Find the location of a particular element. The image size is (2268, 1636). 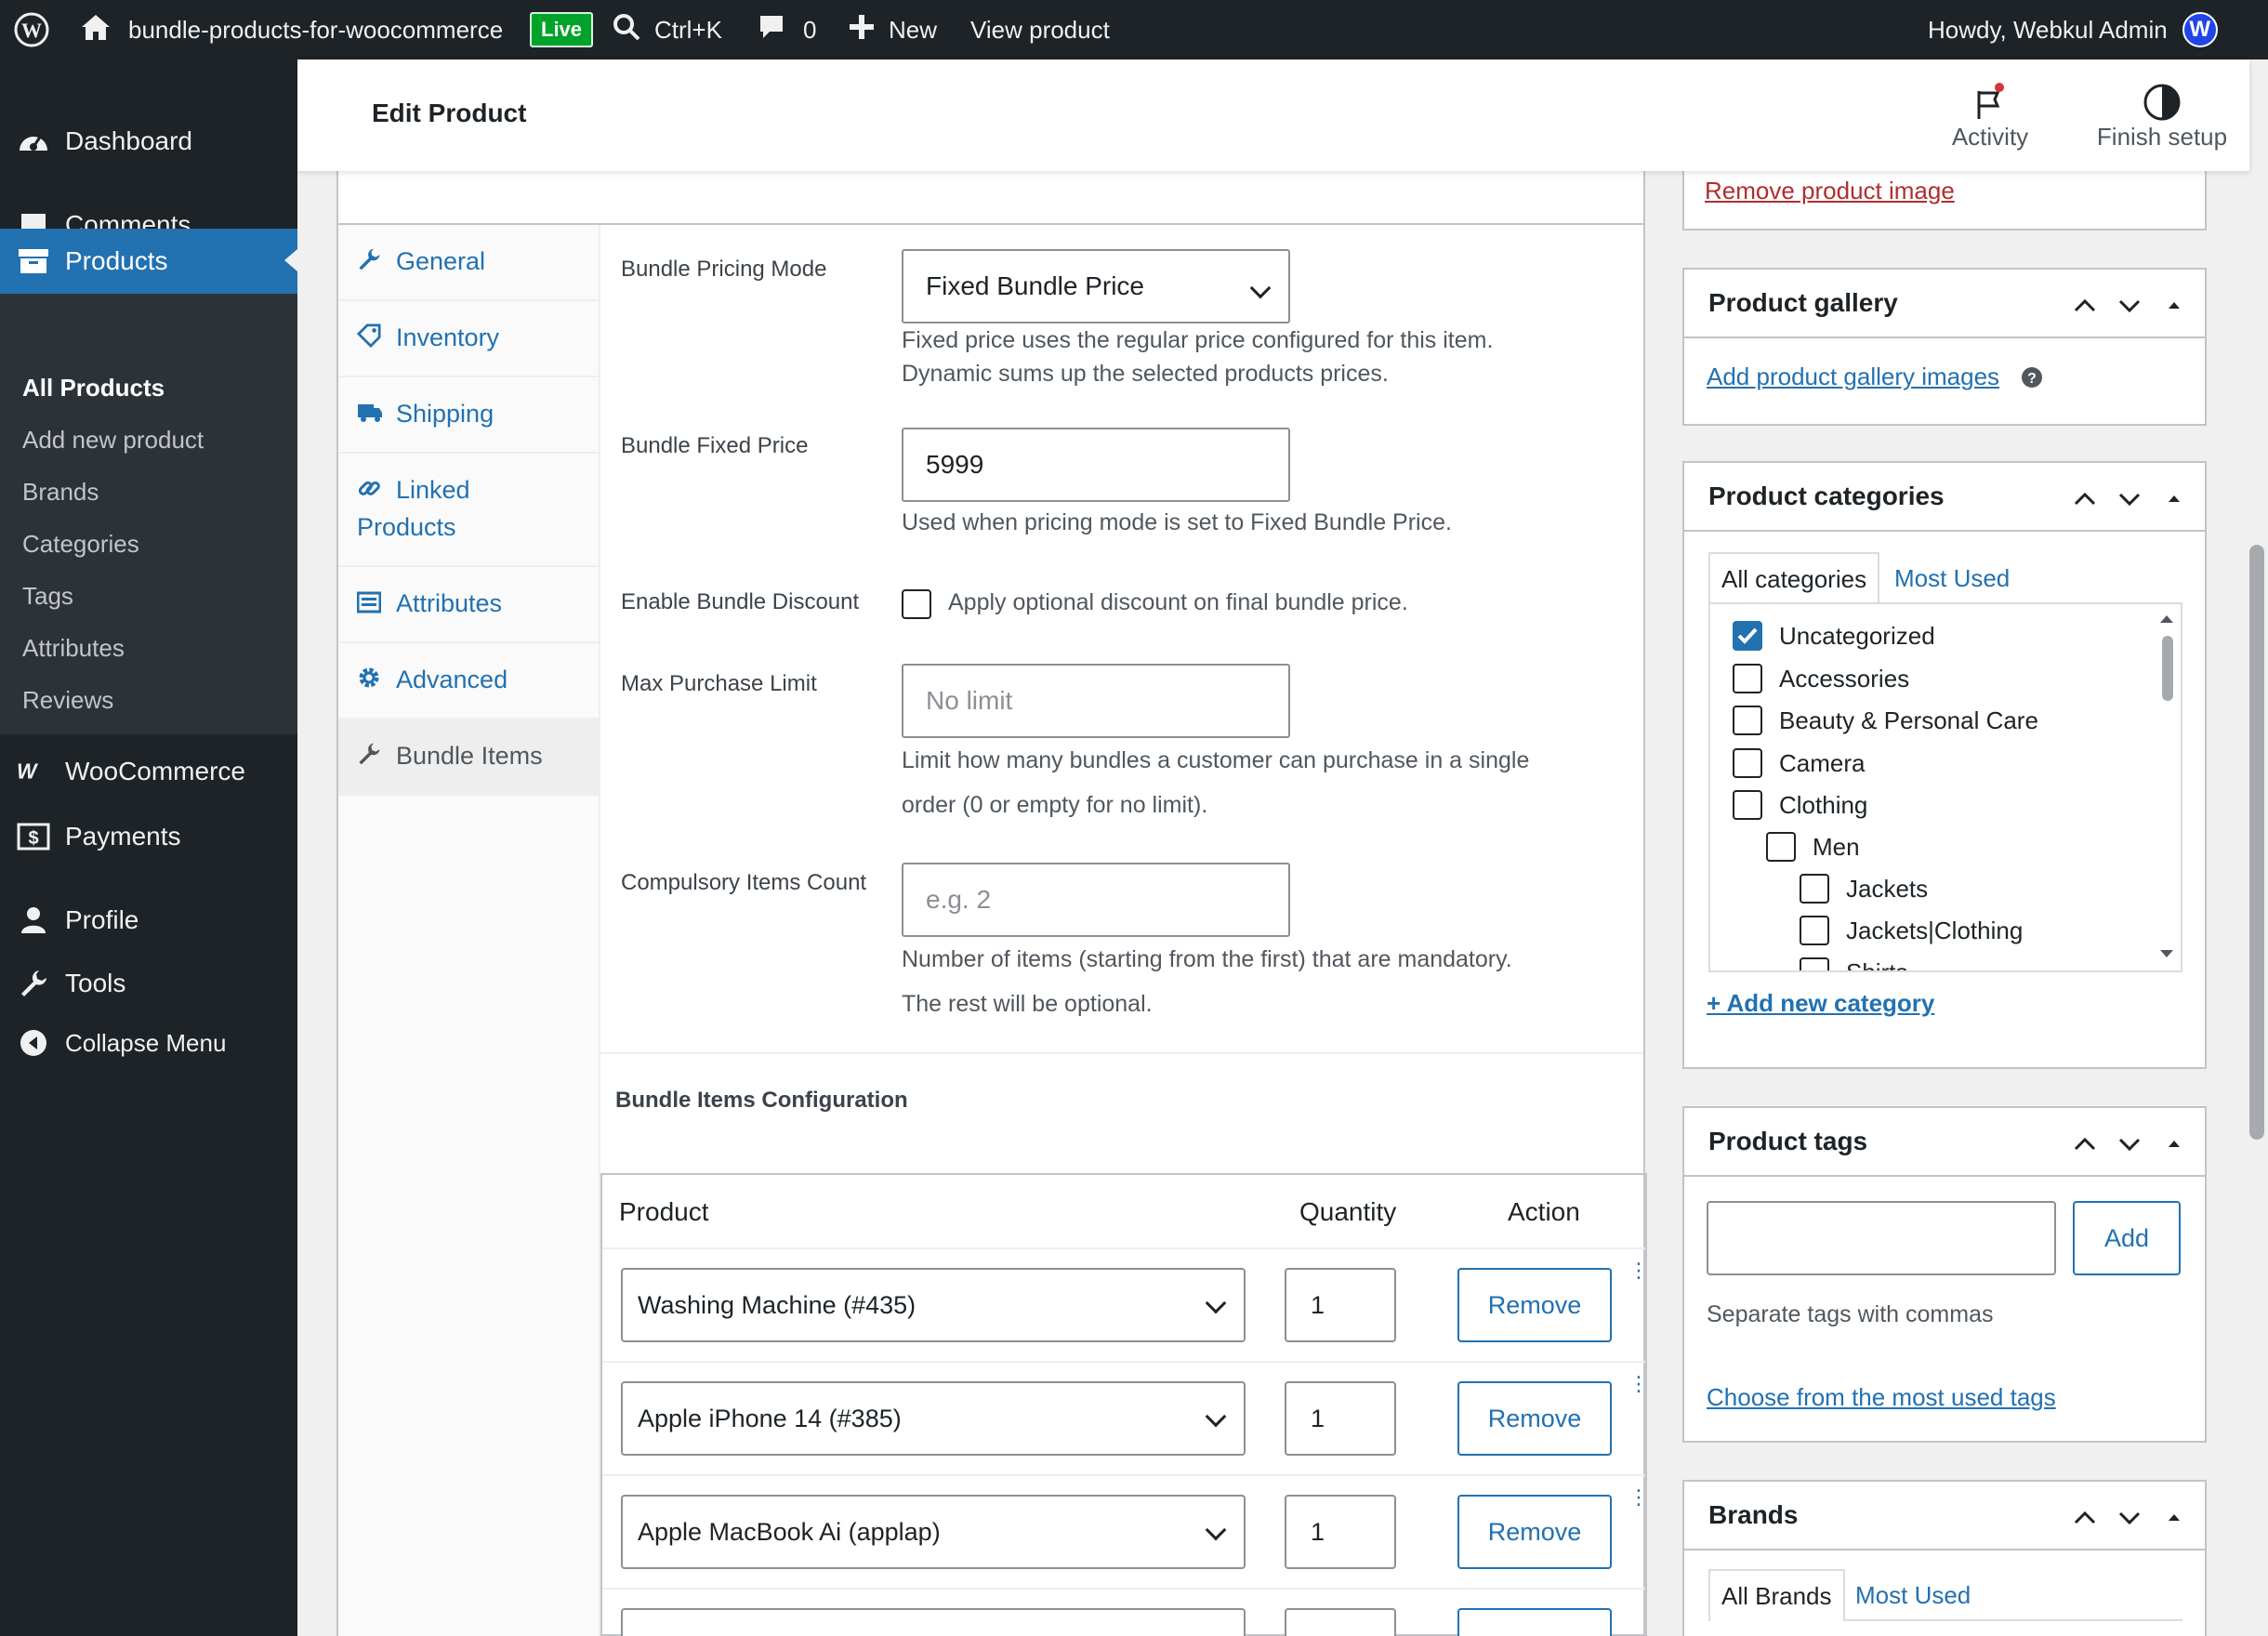

menu-products: Products is located at coordinates (148, 261).